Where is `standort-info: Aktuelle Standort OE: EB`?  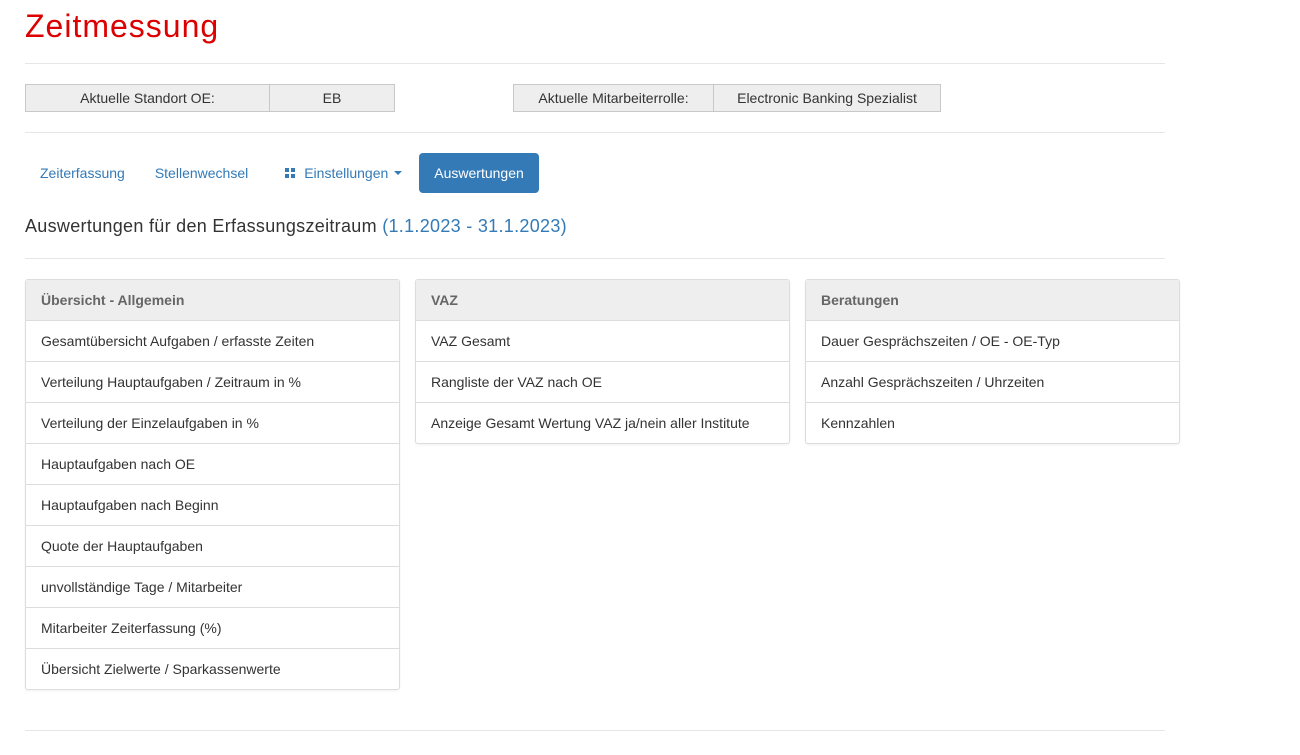
standort-info: Aktuelle Standort OE: EB is located at coordinates (210, 98).